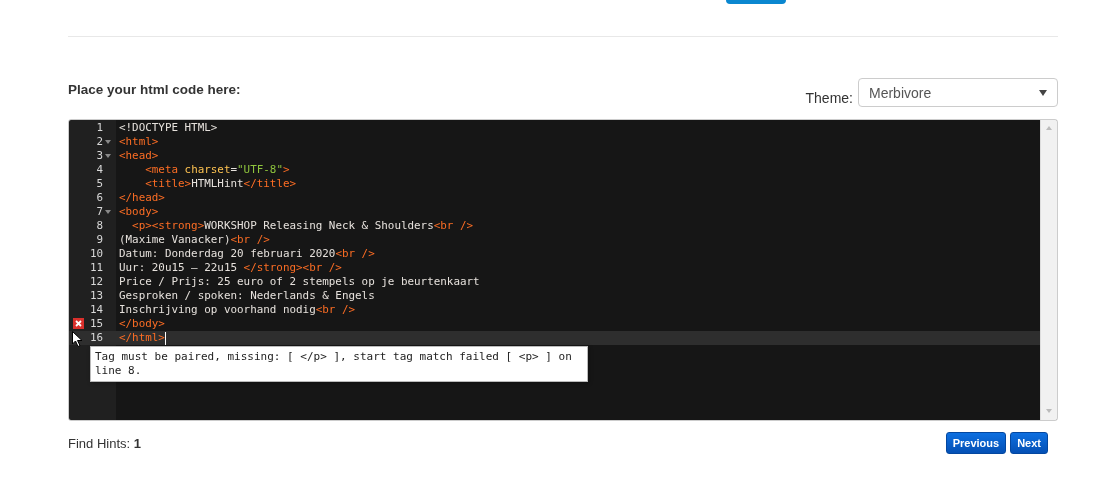  What do you see at coordinates (96, 310) in the screenshot?
I see `line-number: 14` at bounding box center [96, 310].